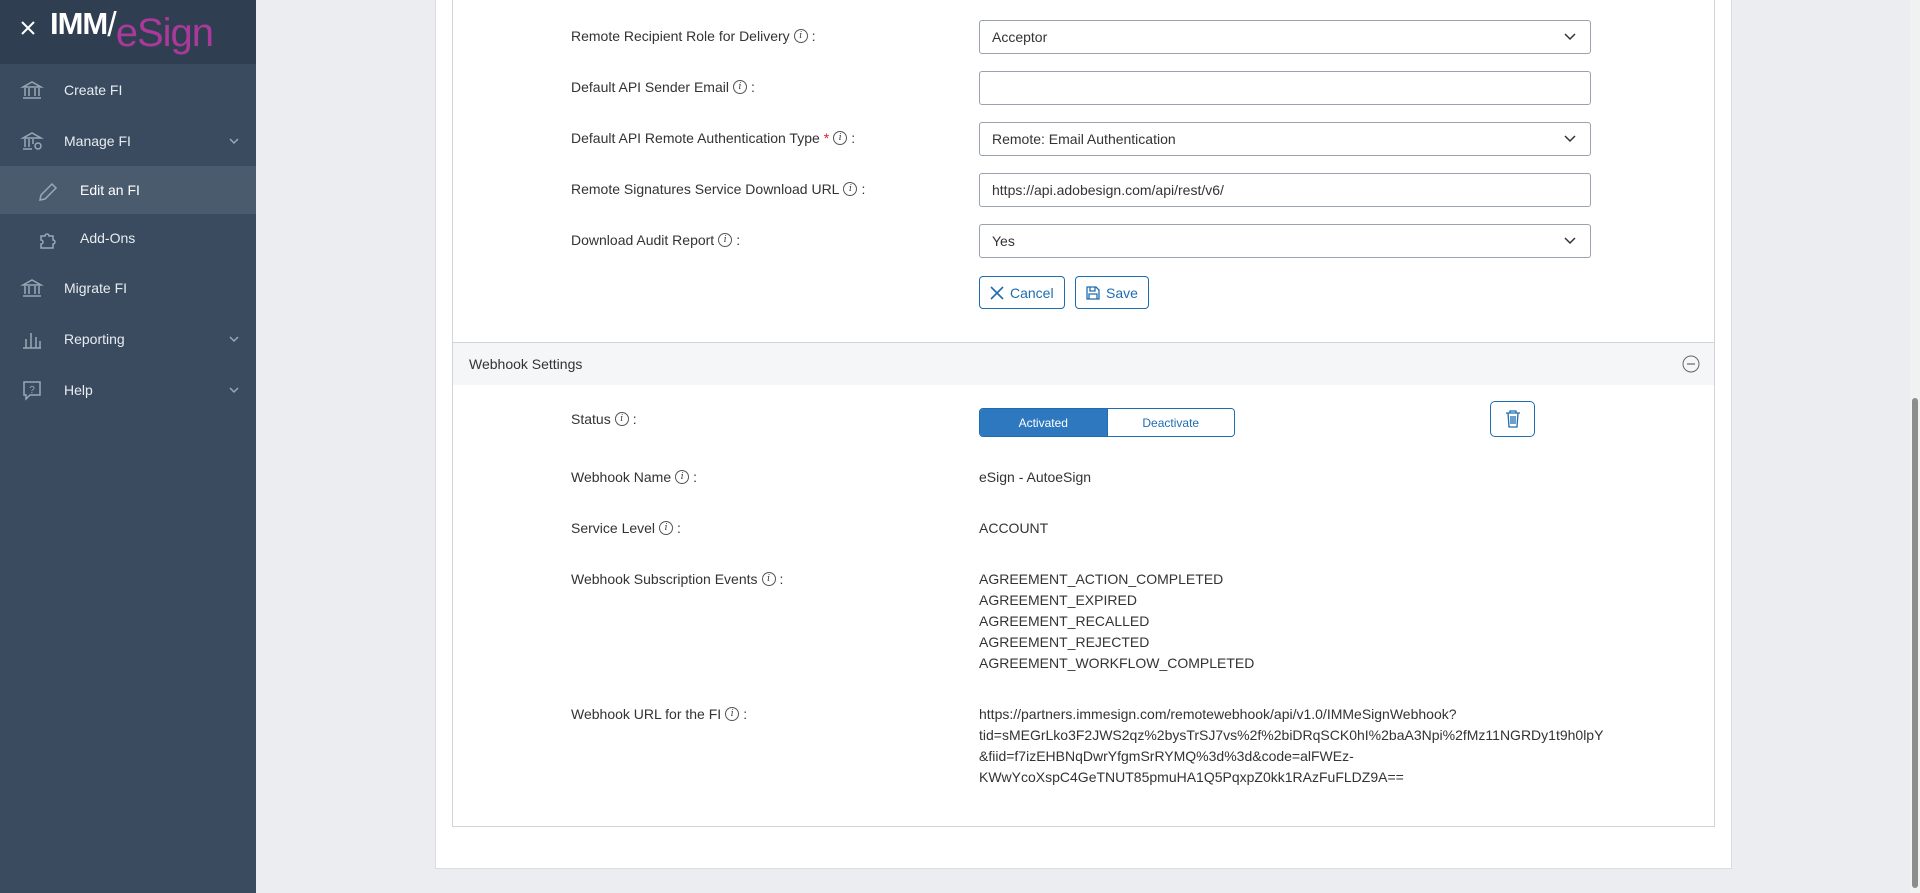 This screenshot has width=1920, height=893. What do you see at coordinates (664, 579) in the screenshot?
I see `label-text: Webhook Subscription Events` at bounding box center [664, 579].